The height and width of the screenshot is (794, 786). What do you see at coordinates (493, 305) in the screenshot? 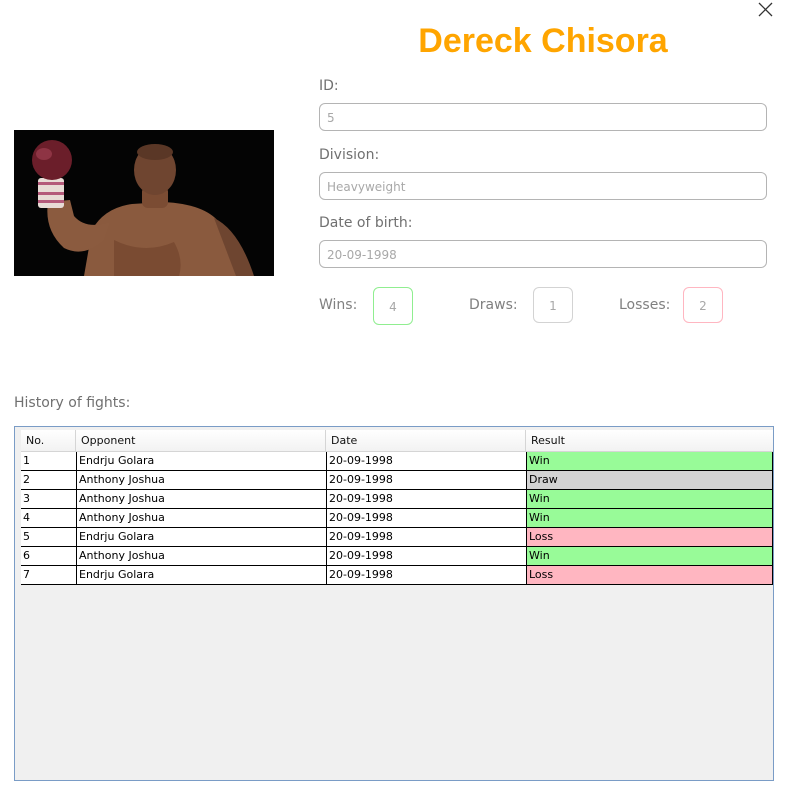
I see `draws-label: Draws:` at bounding box center [493, 305].